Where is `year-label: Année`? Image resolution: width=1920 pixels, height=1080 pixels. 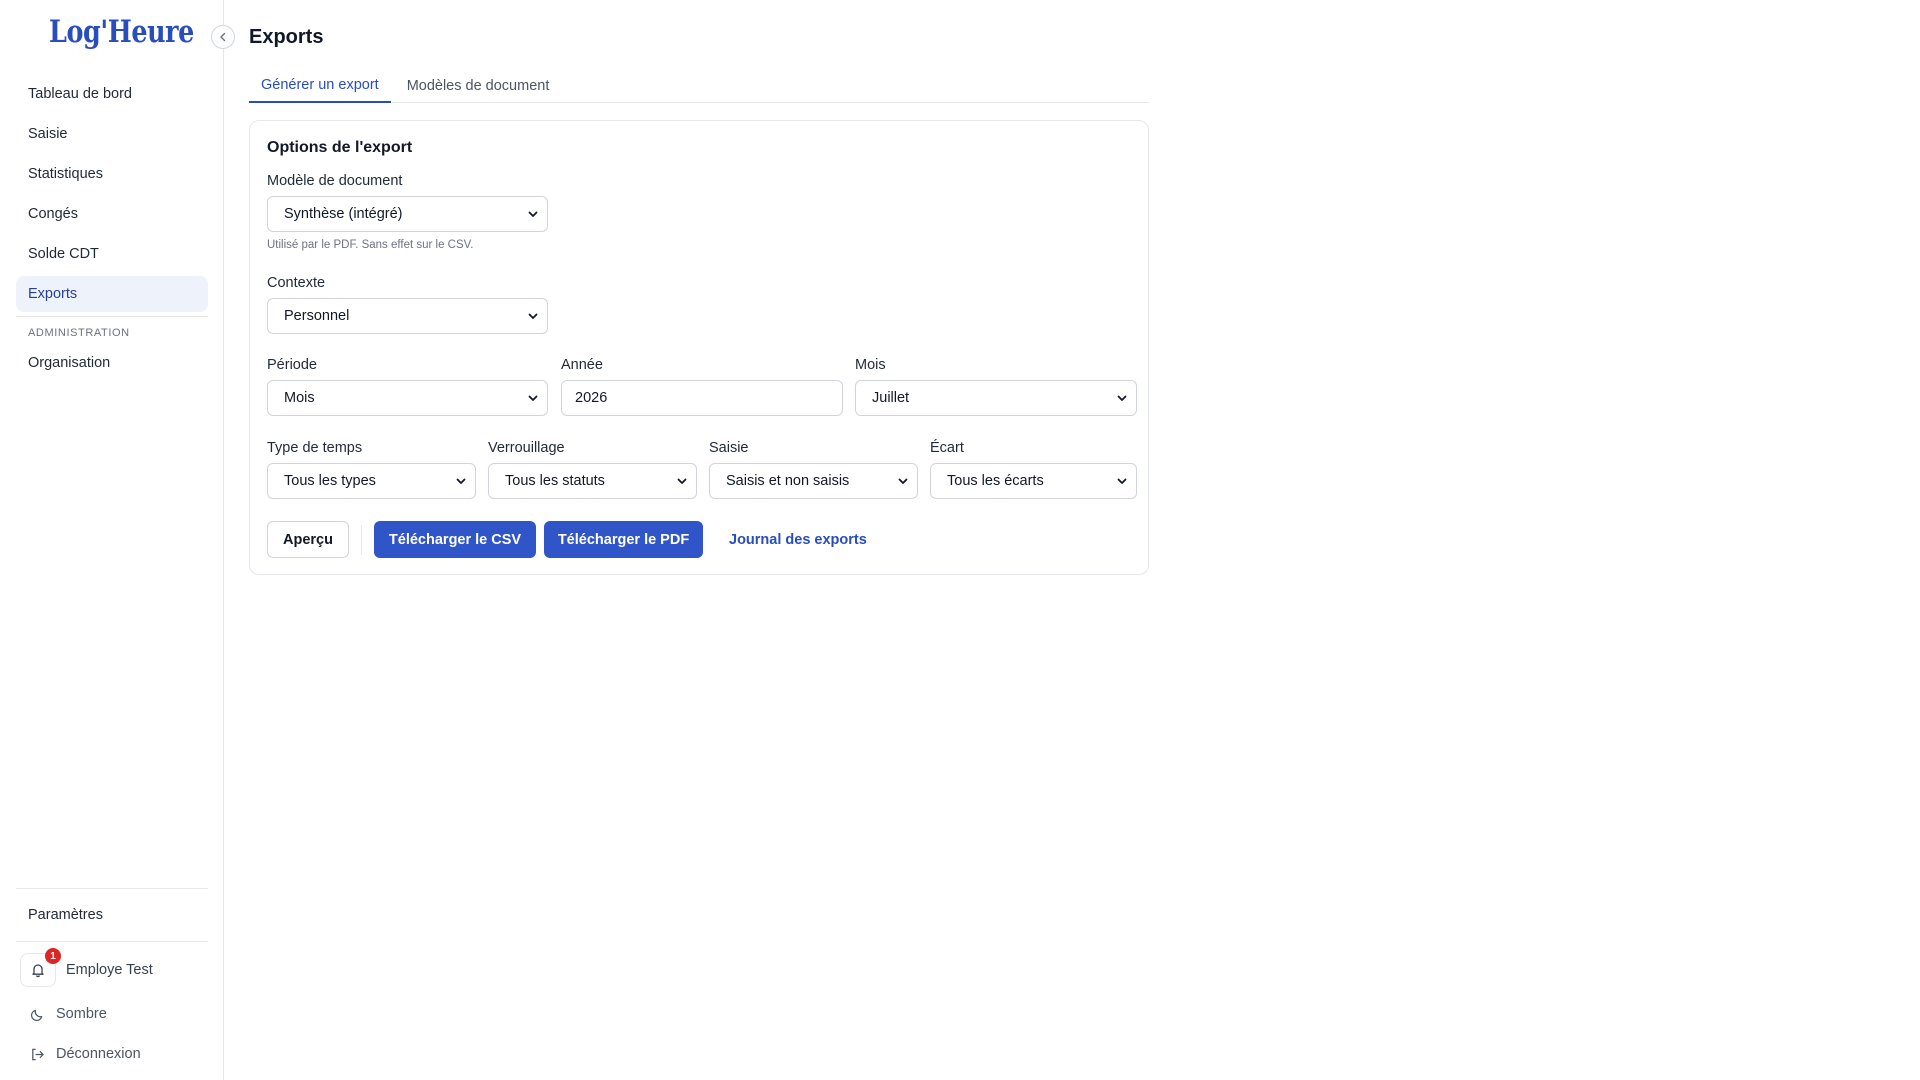 year-label: Année is located at coordinates (582, 365).